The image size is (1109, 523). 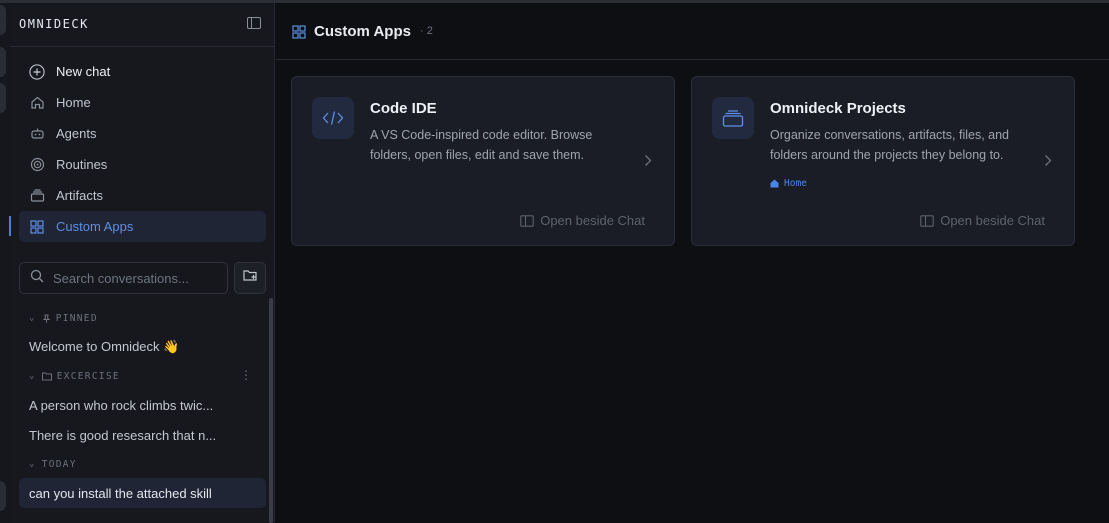 What do you see at coordinates (37, 165) in the screenshot?
I see `target-icon` at bounding box center [37, 165].